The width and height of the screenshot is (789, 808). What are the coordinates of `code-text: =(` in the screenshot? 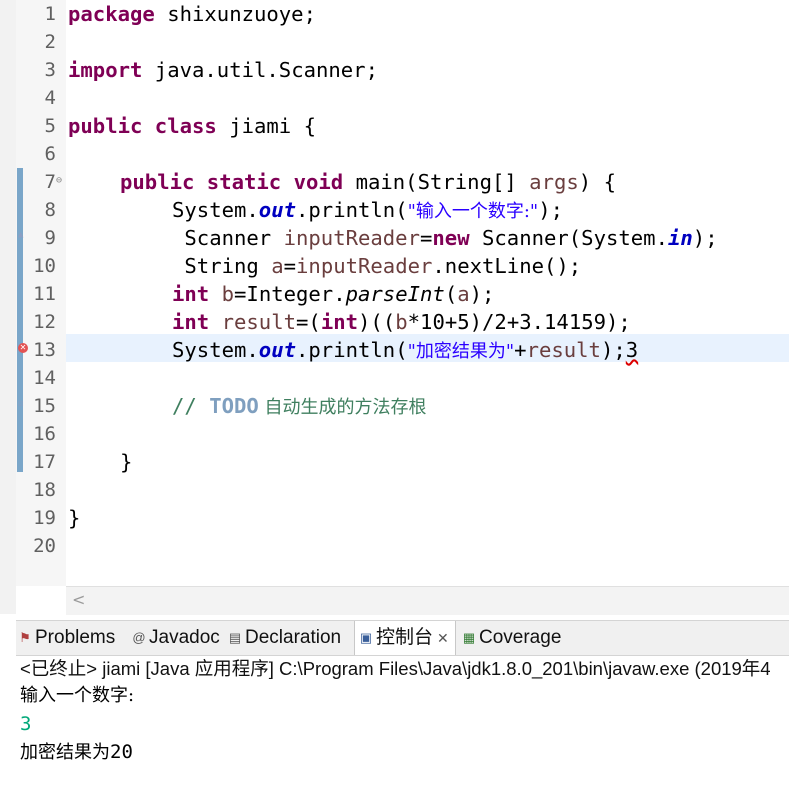 It's located at (308, 322).